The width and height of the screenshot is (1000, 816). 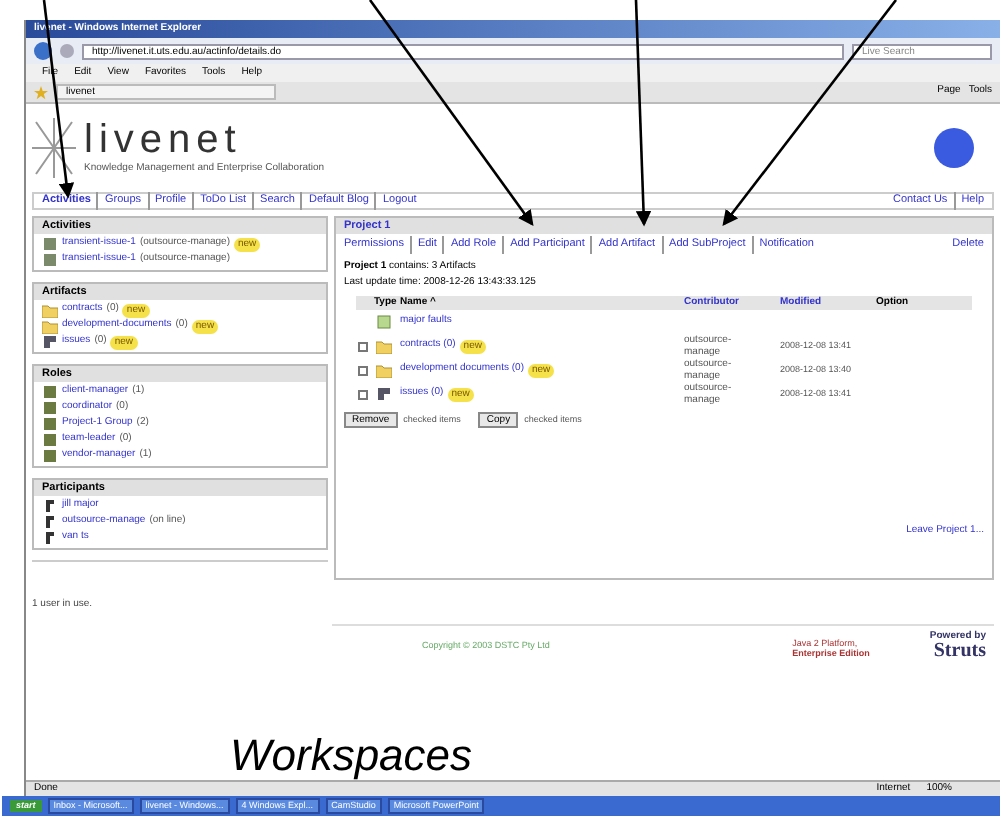 I want to click on struts-logo: Struts, so click(x=959, y=652).